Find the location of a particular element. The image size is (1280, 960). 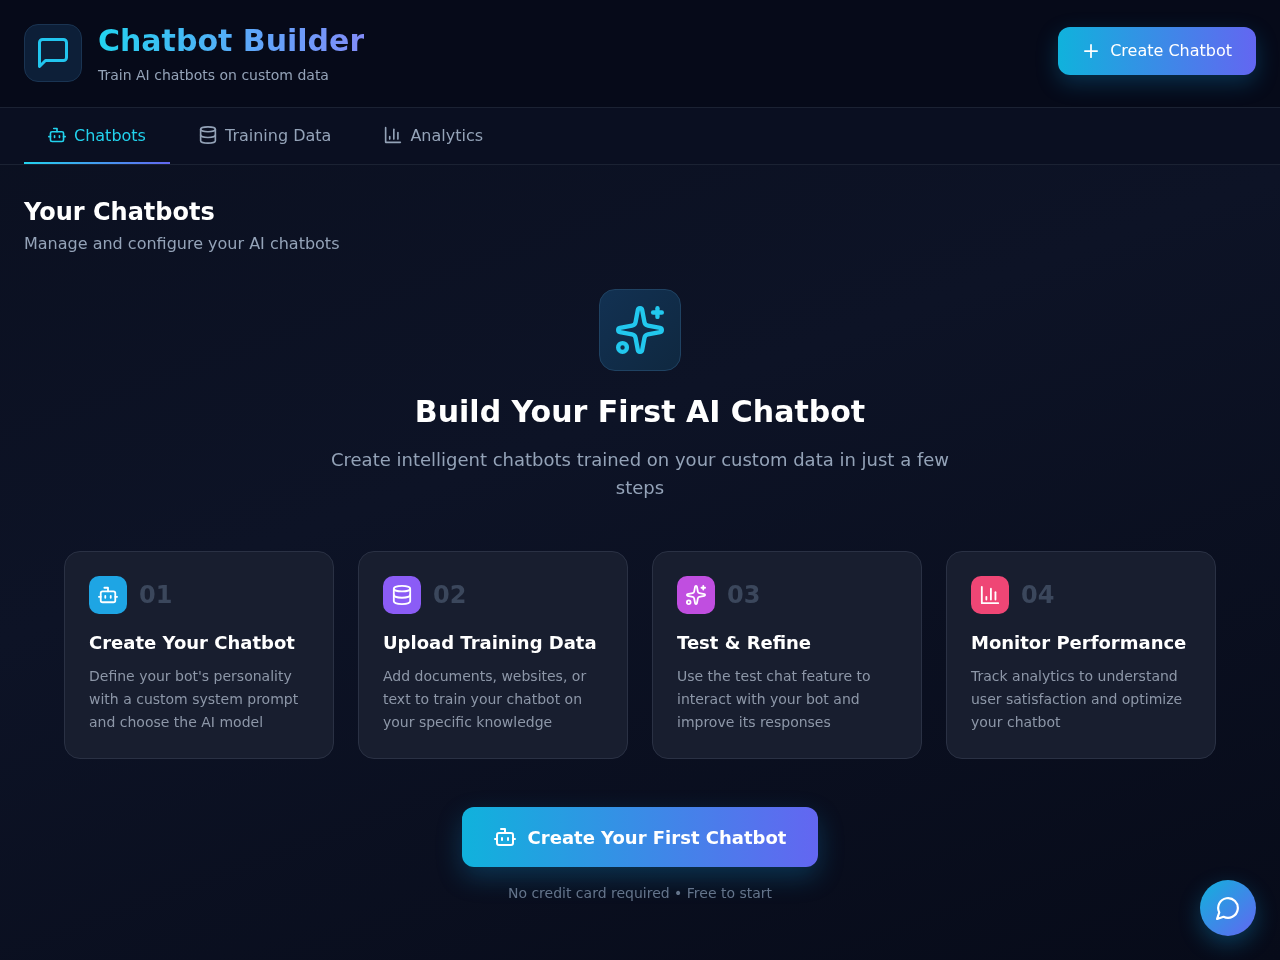

step-description: Track analytics to understand user satisfaction and optimize your chatbot is located at coordinates (1077, 699).